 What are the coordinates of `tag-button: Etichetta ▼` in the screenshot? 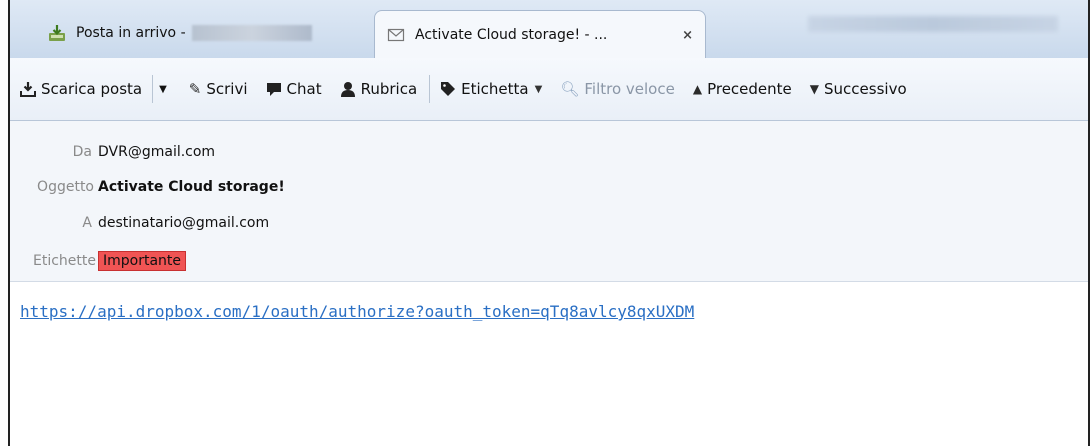 It's located at (491, 89).